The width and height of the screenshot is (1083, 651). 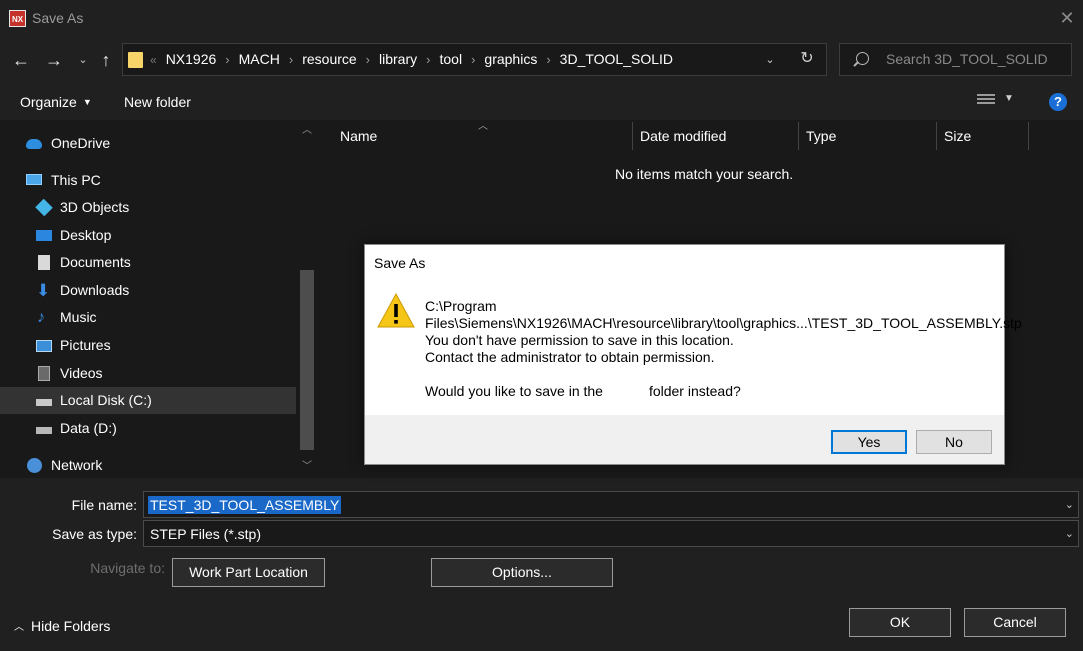 I want to click on sidebar-item-pictures: Pictures, so click(x=148, y=345).